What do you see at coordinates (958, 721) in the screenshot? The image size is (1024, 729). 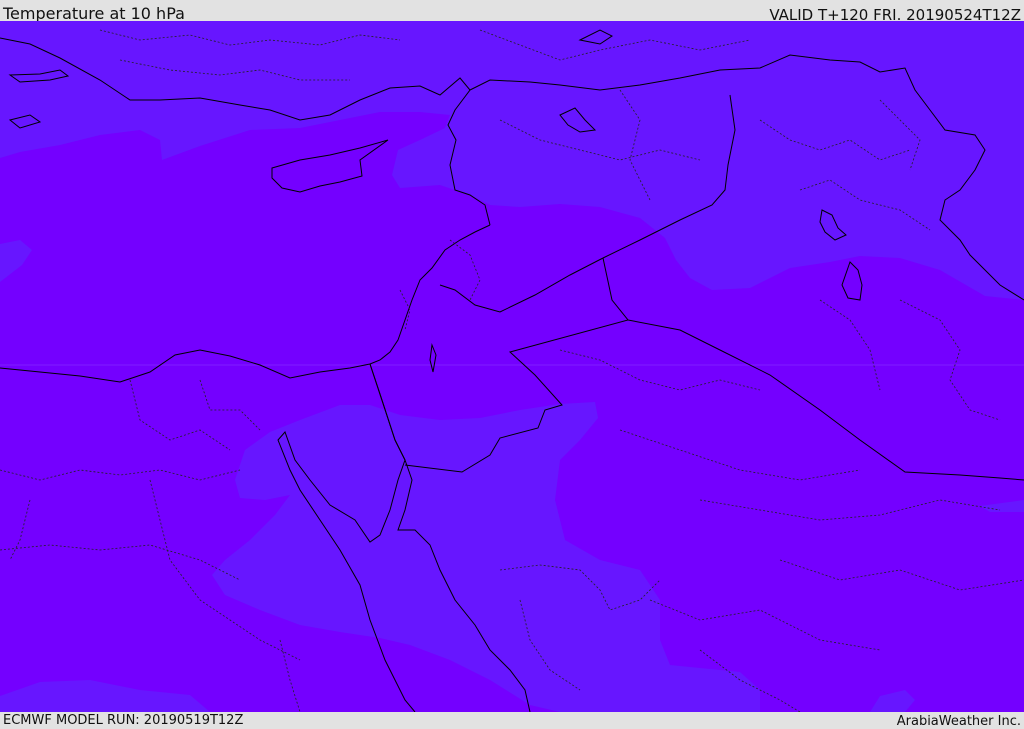 I see `credit-label: ArabiaWeather Inc.` at bounding box center [958, 721].